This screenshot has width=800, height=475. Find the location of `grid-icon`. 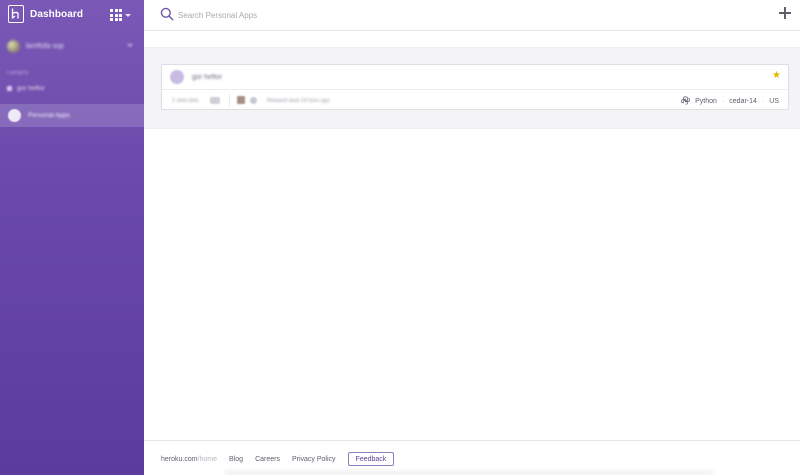

grid-icon is located at coordinates (116, 15).